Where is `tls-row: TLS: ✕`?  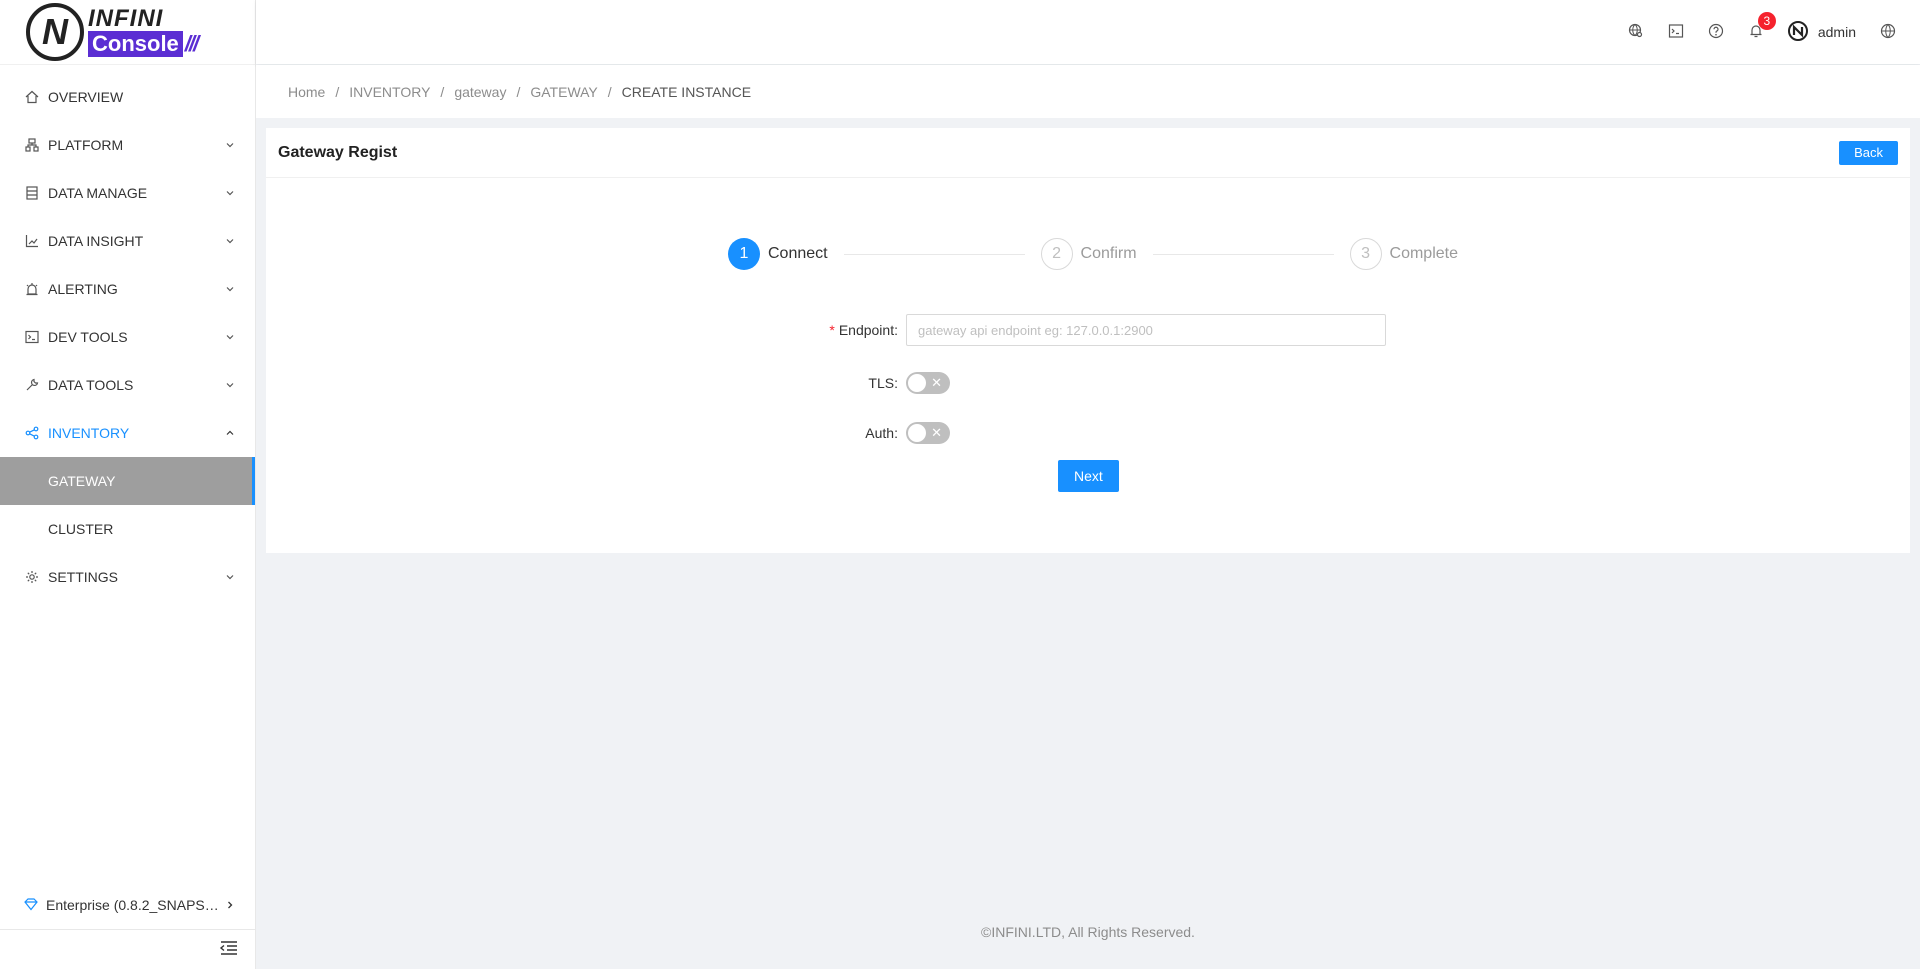 tls-row: TLS: ✕ is located at coordinates (608, 383).